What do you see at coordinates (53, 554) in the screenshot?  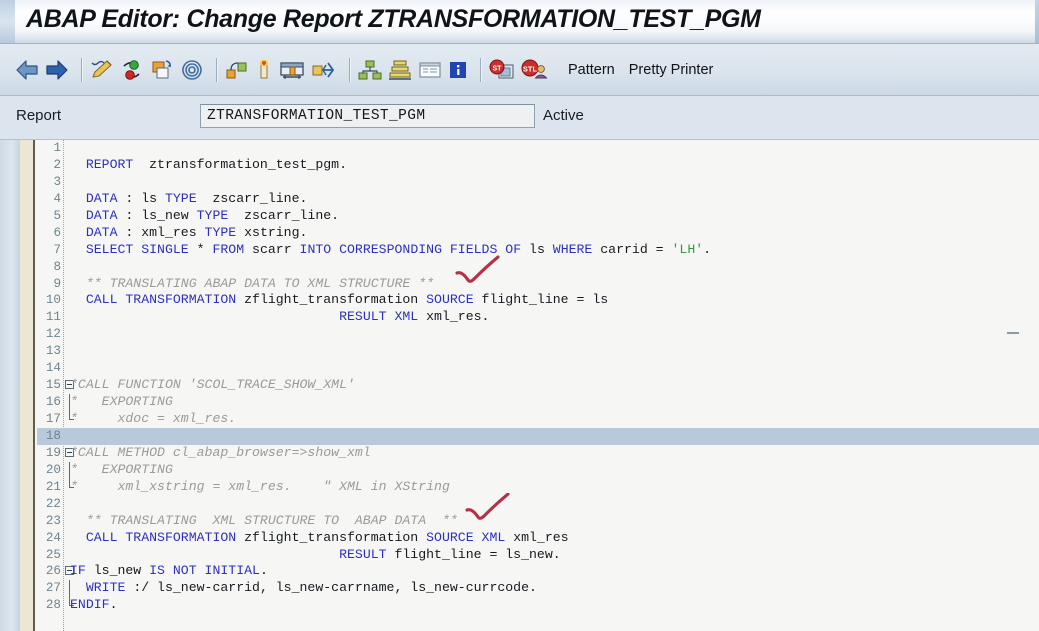 I see `line-number: 25` at bounding box center [53, 554].